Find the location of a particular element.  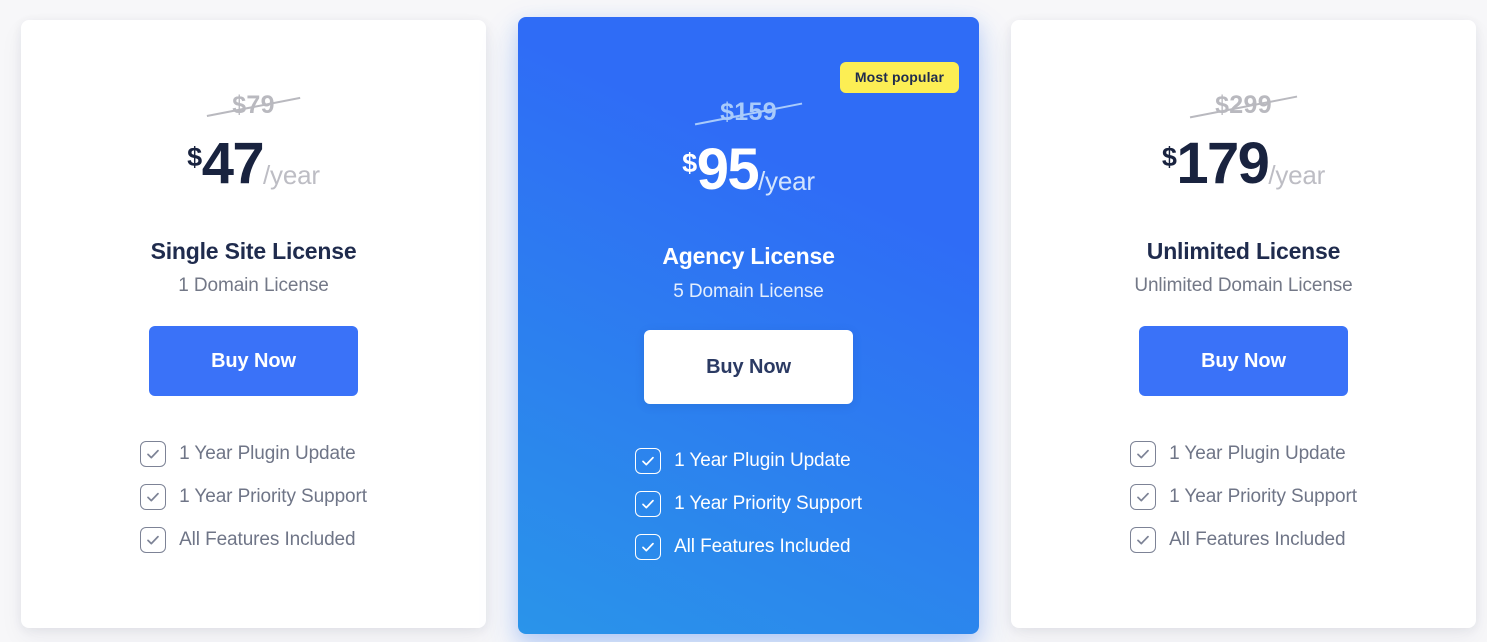

price-row: $ 47 /year is located at coordinates (253, 164).